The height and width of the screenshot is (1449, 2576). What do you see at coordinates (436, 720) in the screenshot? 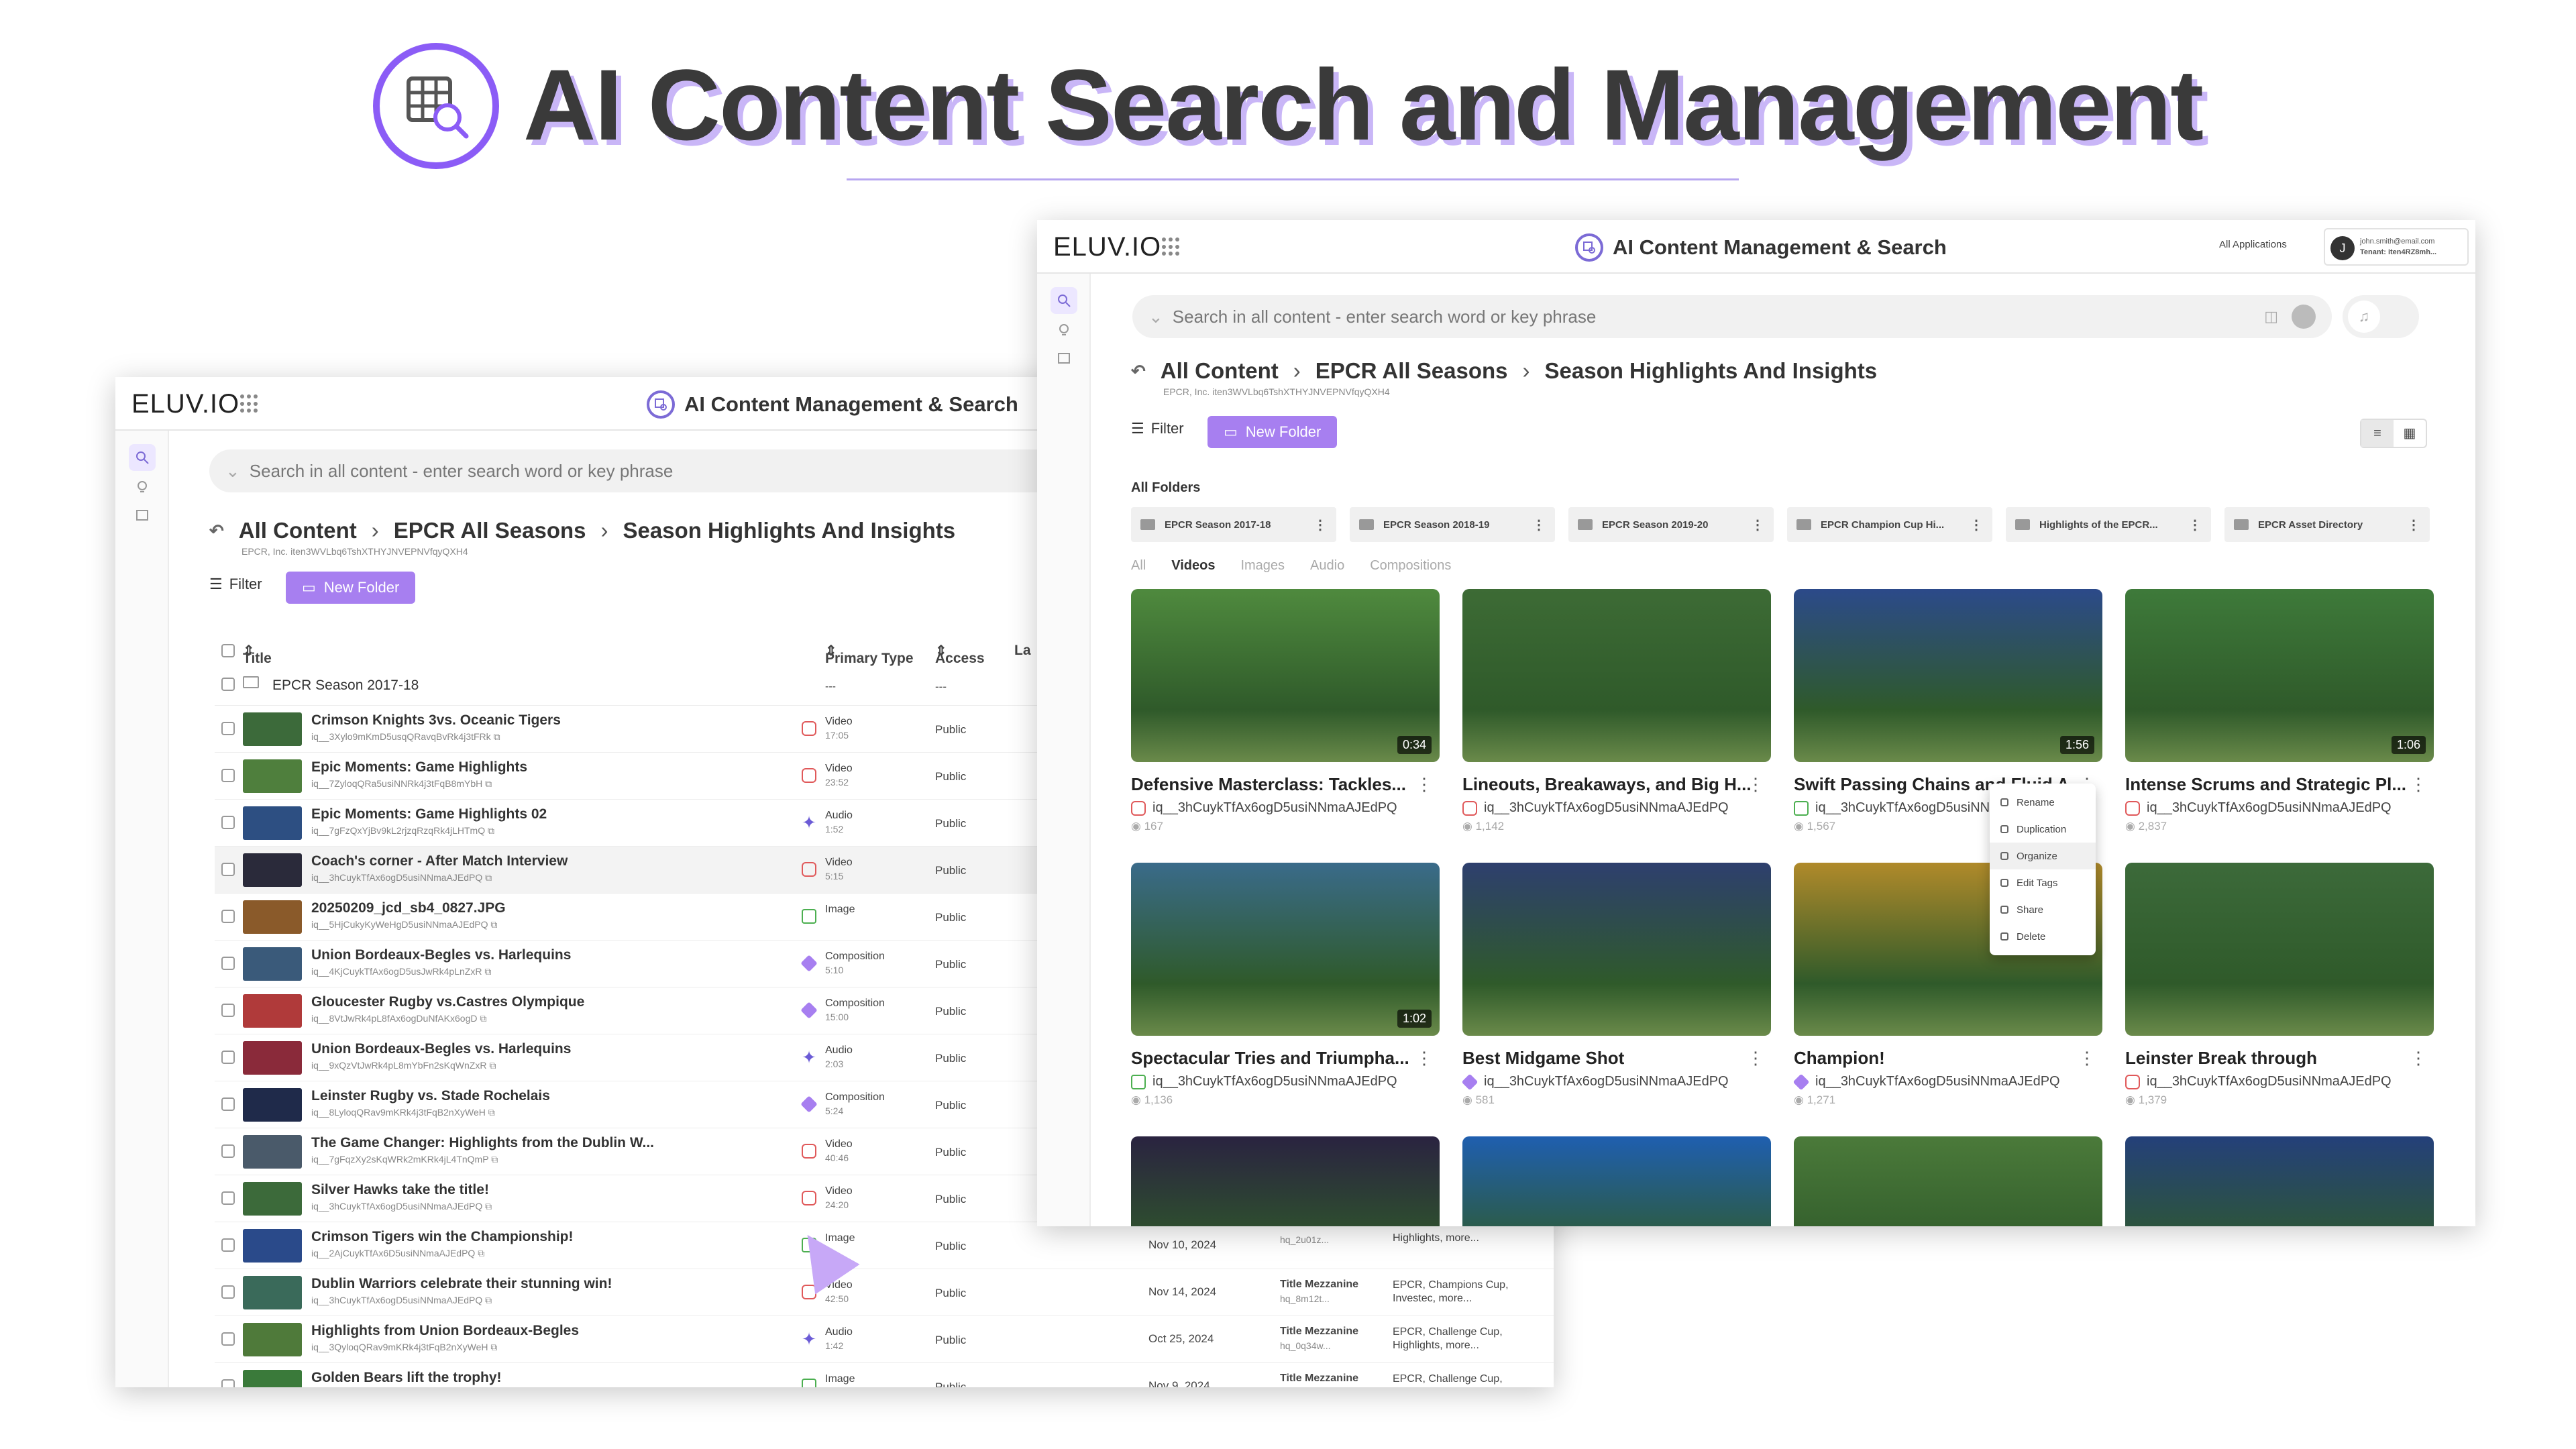
I see `row-title: Crimson Knights 3vs. Oceanic Tigers` at bounding box center [436, 720].